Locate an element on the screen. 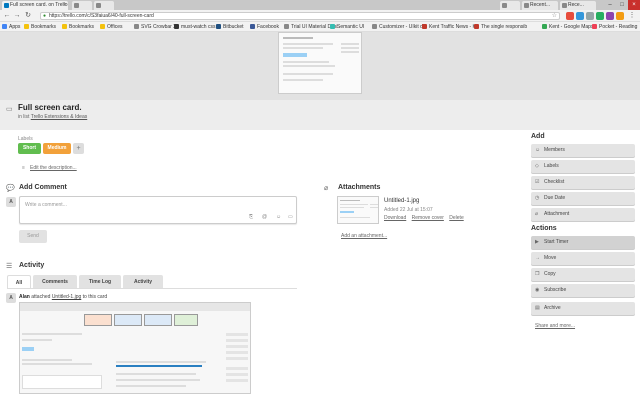 The image size is (640, 400). list-link: Trello Extensions & Ideas is located at coordinates (59, 117).